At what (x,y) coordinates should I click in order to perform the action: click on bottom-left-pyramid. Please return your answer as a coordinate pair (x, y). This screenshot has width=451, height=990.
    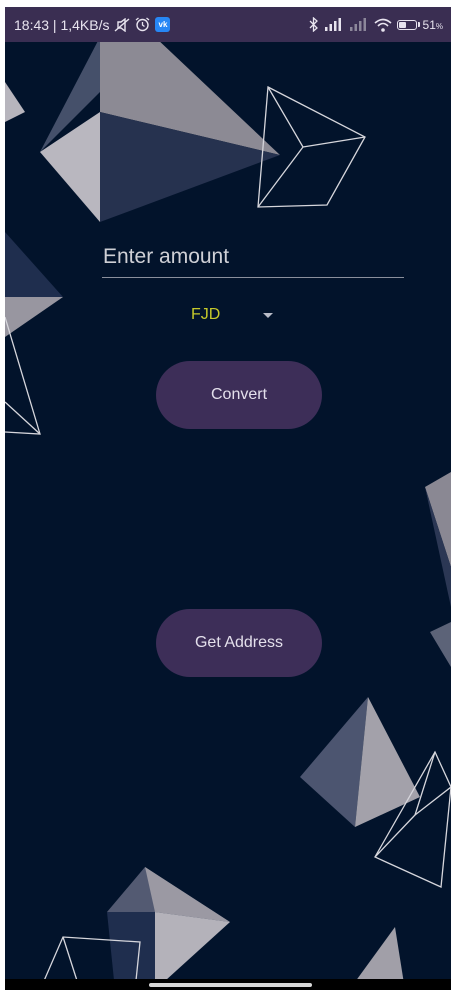
    Looking at the image, I should click on (168, 928).